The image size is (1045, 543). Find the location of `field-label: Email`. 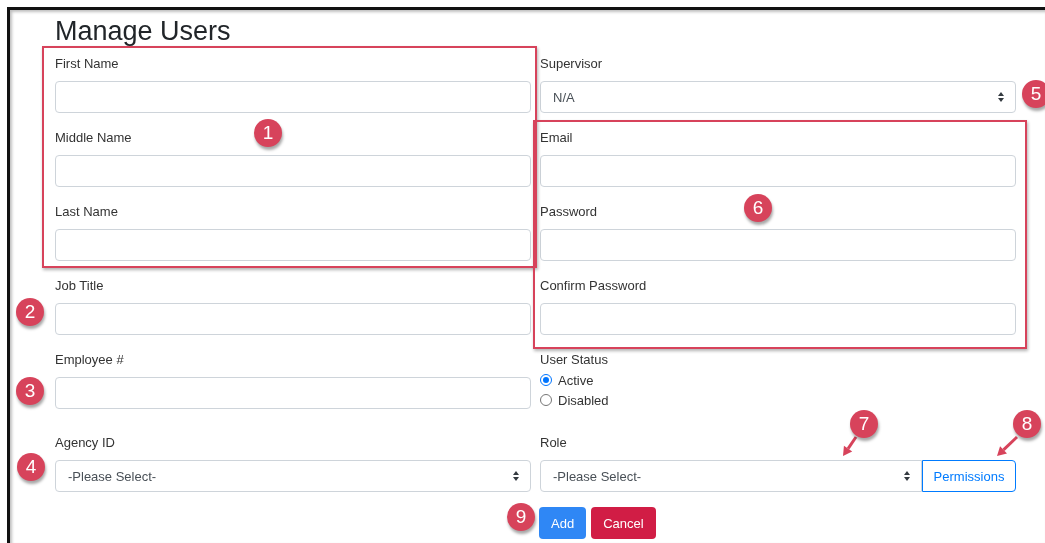

field-label: Email is located at coordinates (556, 138).